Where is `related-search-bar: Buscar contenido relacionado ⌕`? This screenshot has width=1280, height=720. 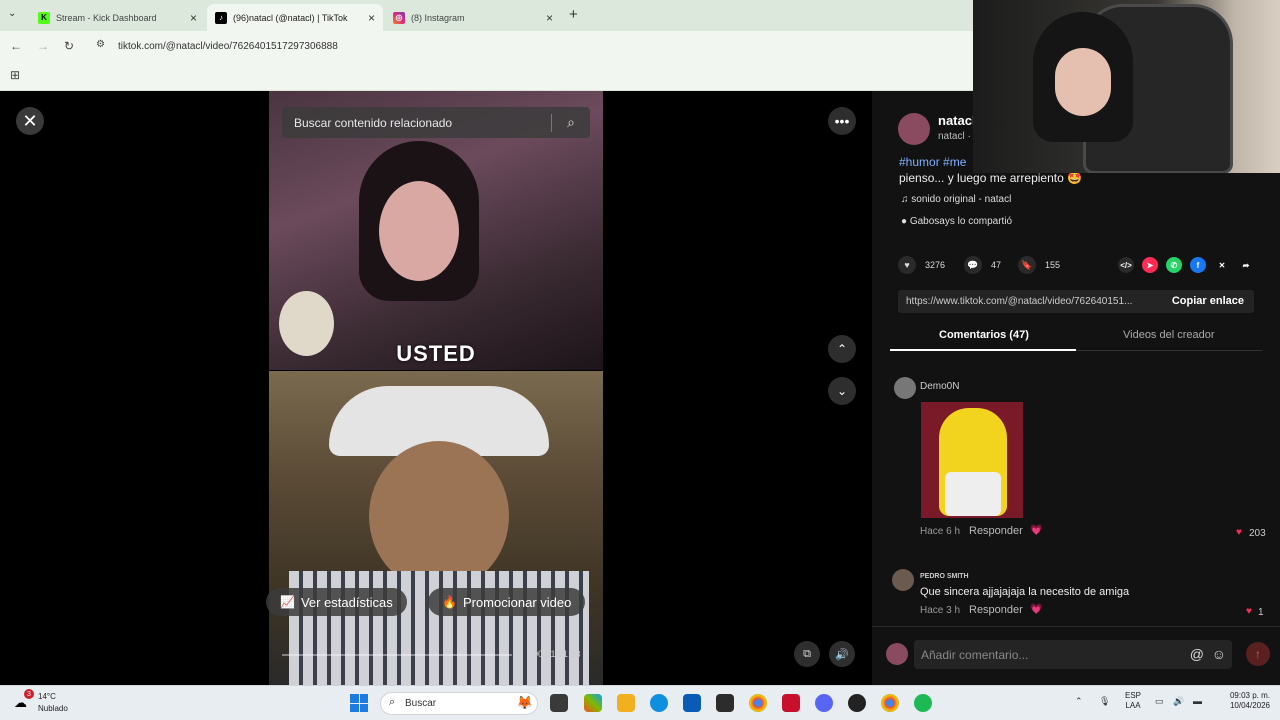 related-search-bar: Buscar contenido relacionado ⌕ is located at coordinates (436, 122).